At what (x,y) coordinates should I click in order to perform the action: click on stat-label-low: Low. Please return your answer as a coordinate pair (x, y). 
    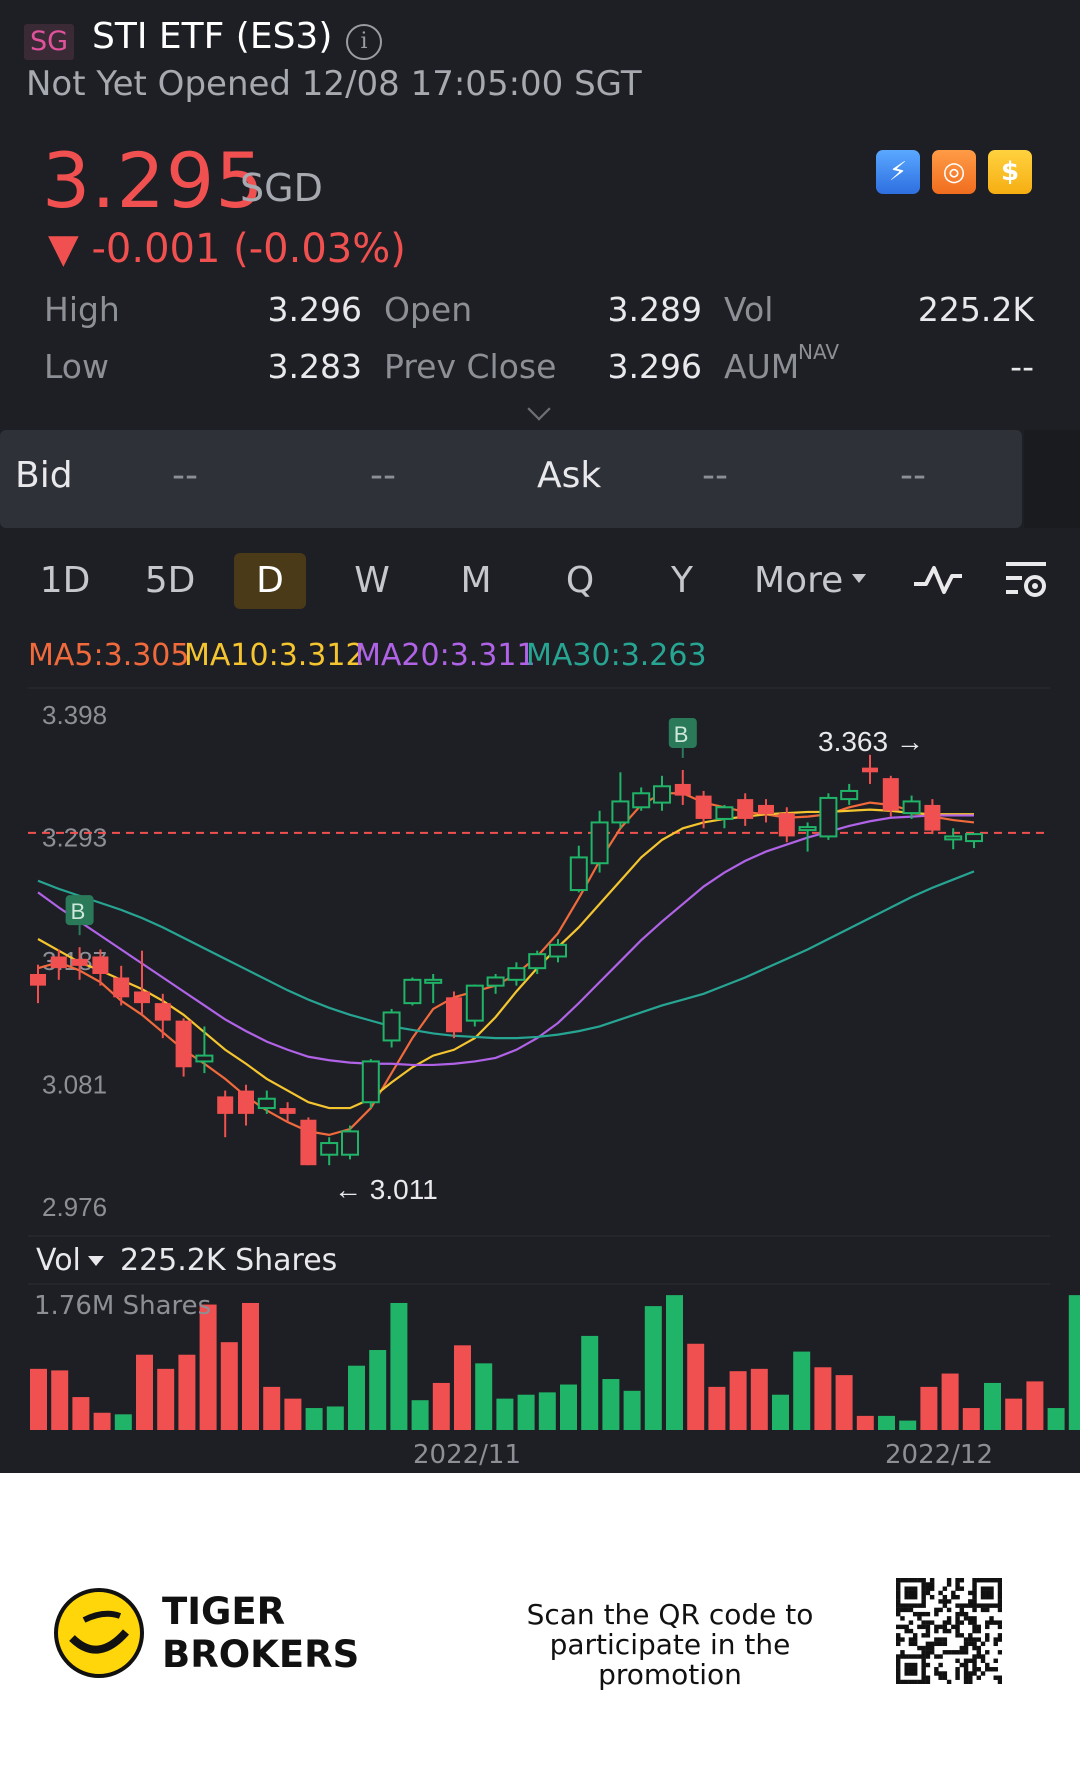
    Looking at the image, I should click on (76, 366).